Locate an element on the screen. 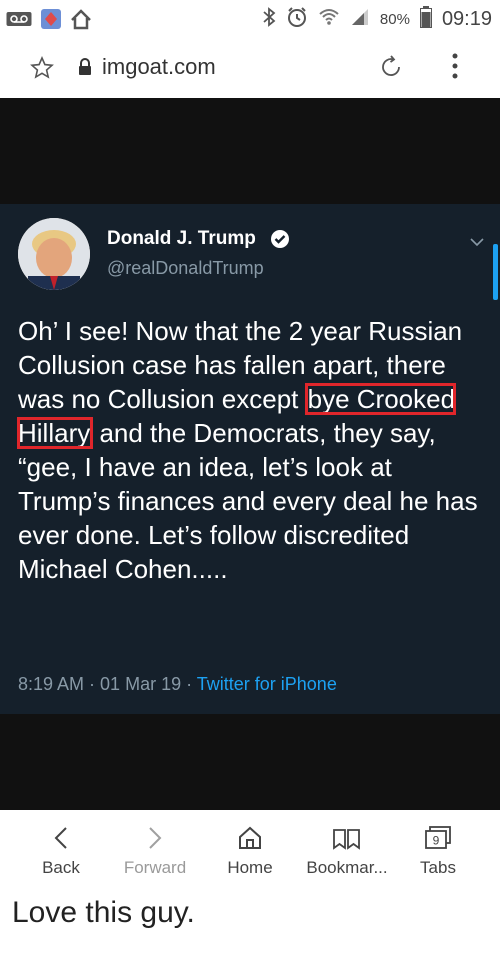  caption-text: Love this guy. is located at coordinates (103, 912).